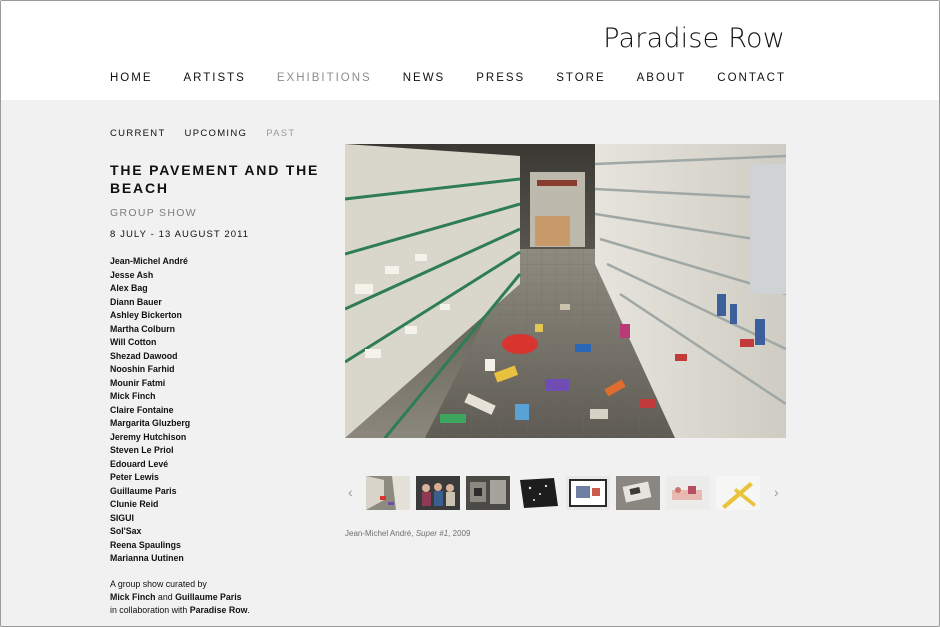  What do you see at coordinates (150, 465) in the screenshot?
I see `artist-link: Edouard Levé` at bounding box center [150, 465].